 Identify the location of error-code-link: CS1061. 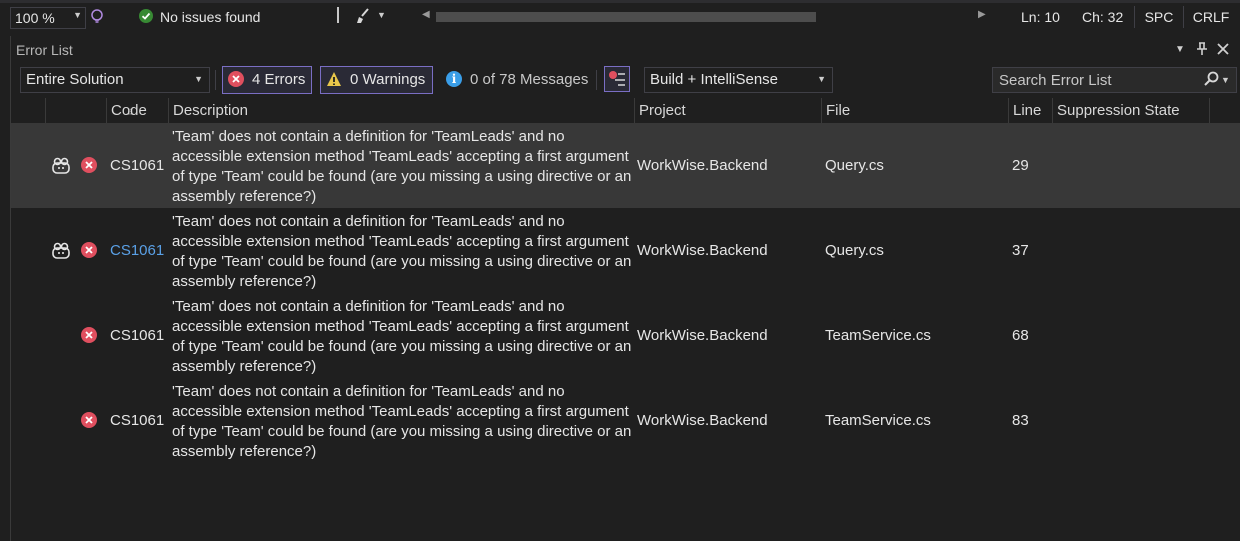
(137, 250).